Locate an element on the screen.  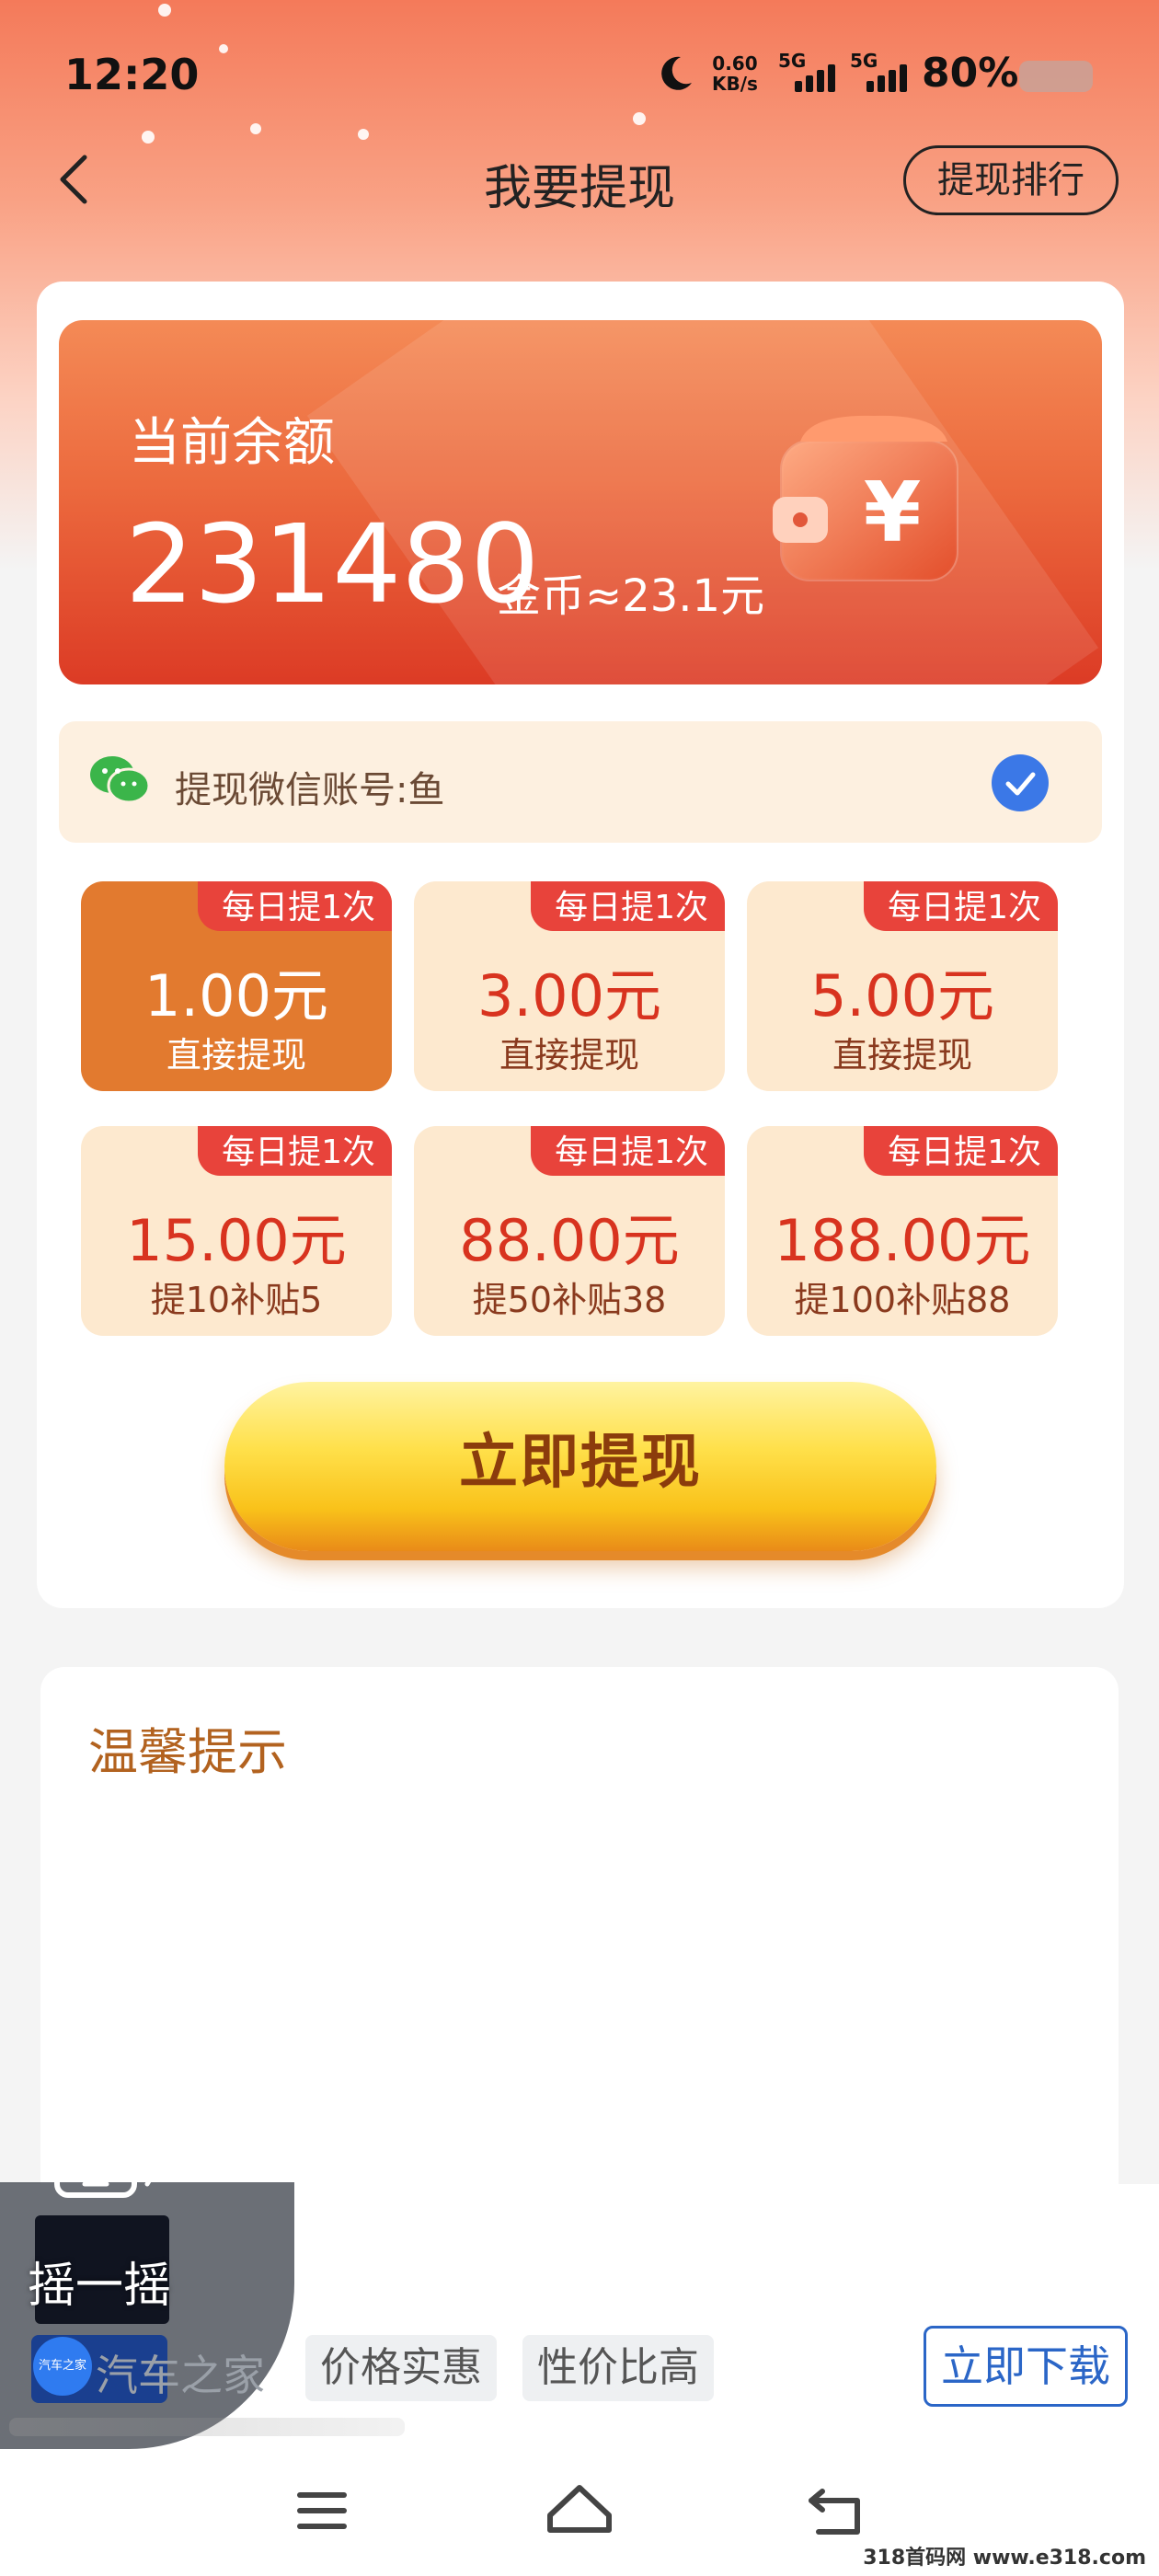
watermark: 318首码网 www.e318.com is located at coordinates (1004, 2558).